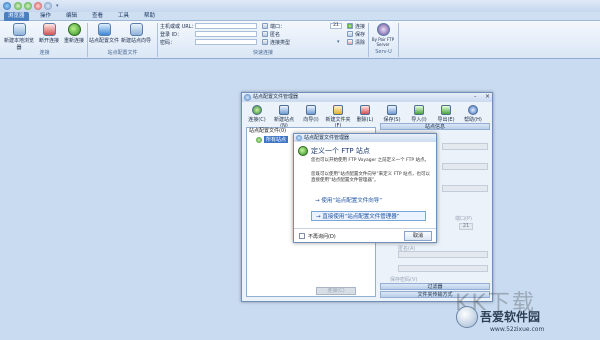 The height and width of the screenshot is (340, 600). Describe the element at coordinates (392, 120) in the screenshot. I see `toolbar-save-label: 保存(S)` at that location.